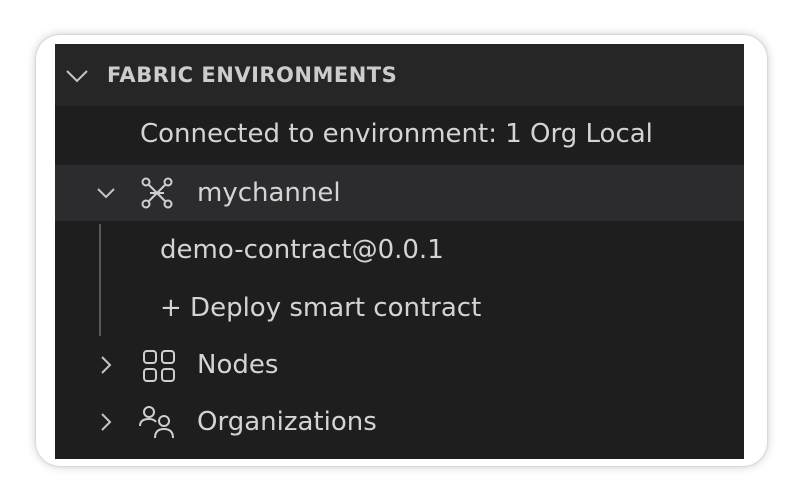  What do you see at coordinates (399, 75) in the screenshot?
I see `section-header: FABRIC ENVIRONMENTS` at bounding box center [399, 75].